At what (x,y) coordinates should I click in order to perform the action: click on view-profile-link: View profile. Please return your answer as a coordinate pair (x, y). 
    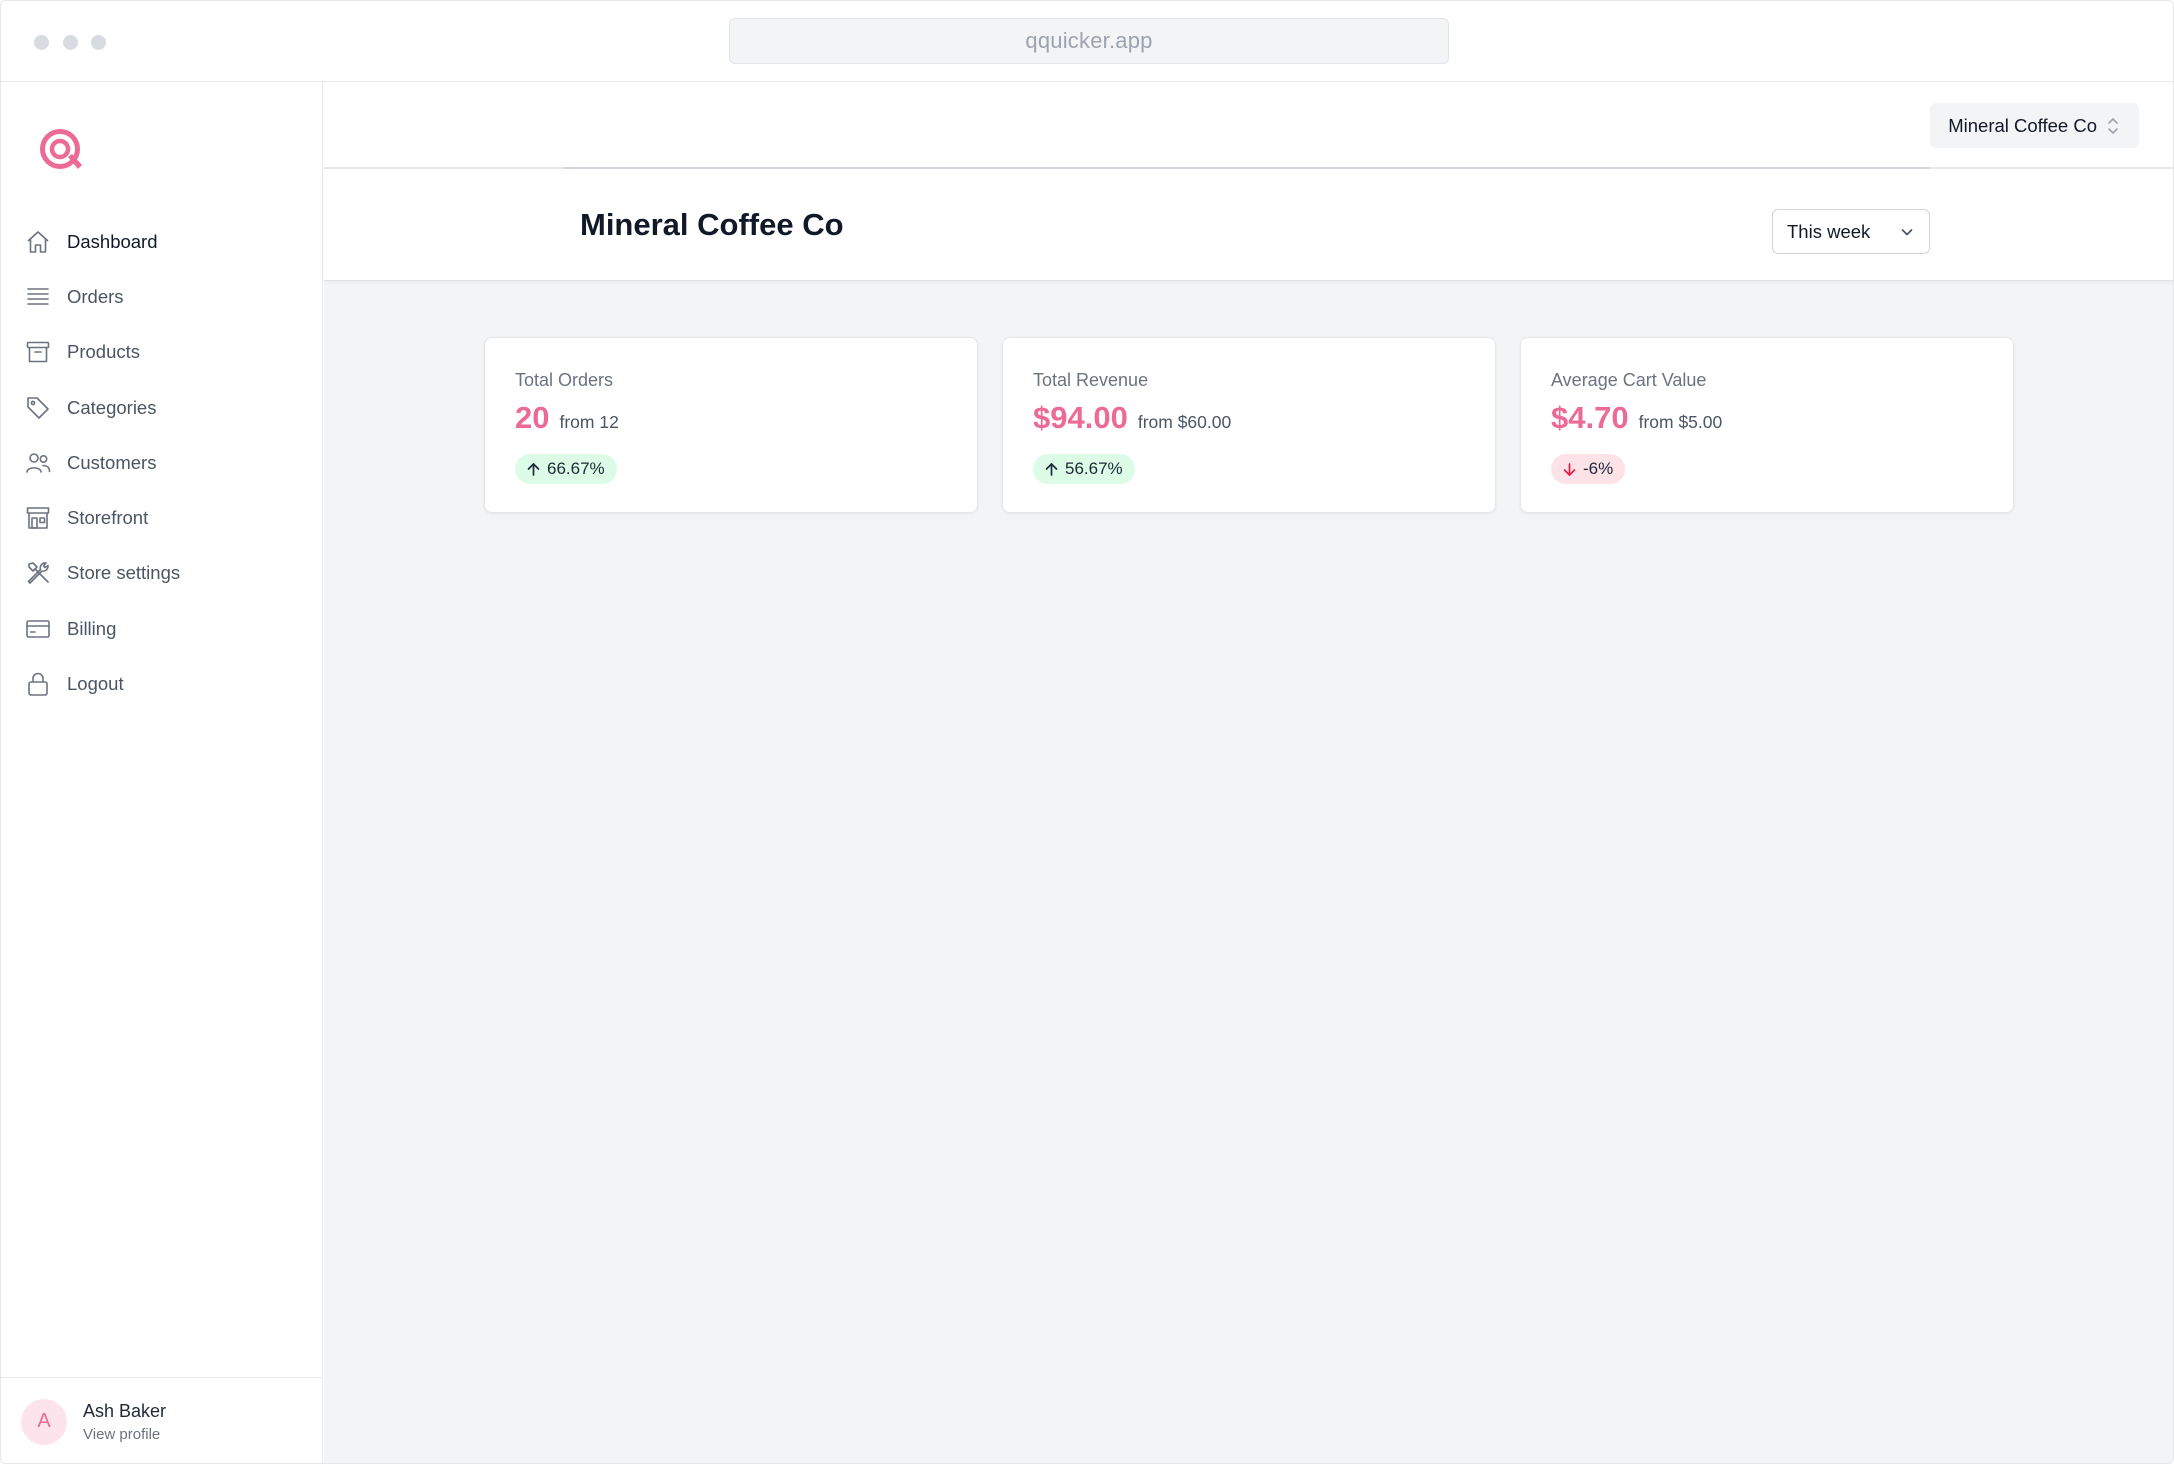
    Looking at the image, I should click on (124, 1434).